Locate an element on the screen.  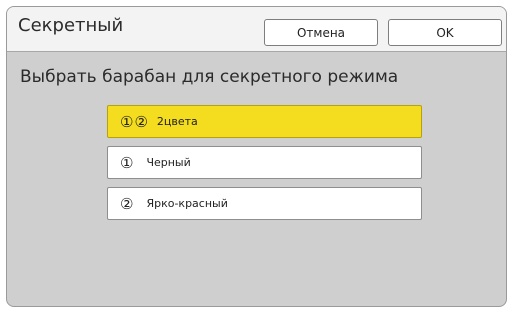
prompt-text: Выбрать барабан для секретного режима is located at coordinates (209, 77).